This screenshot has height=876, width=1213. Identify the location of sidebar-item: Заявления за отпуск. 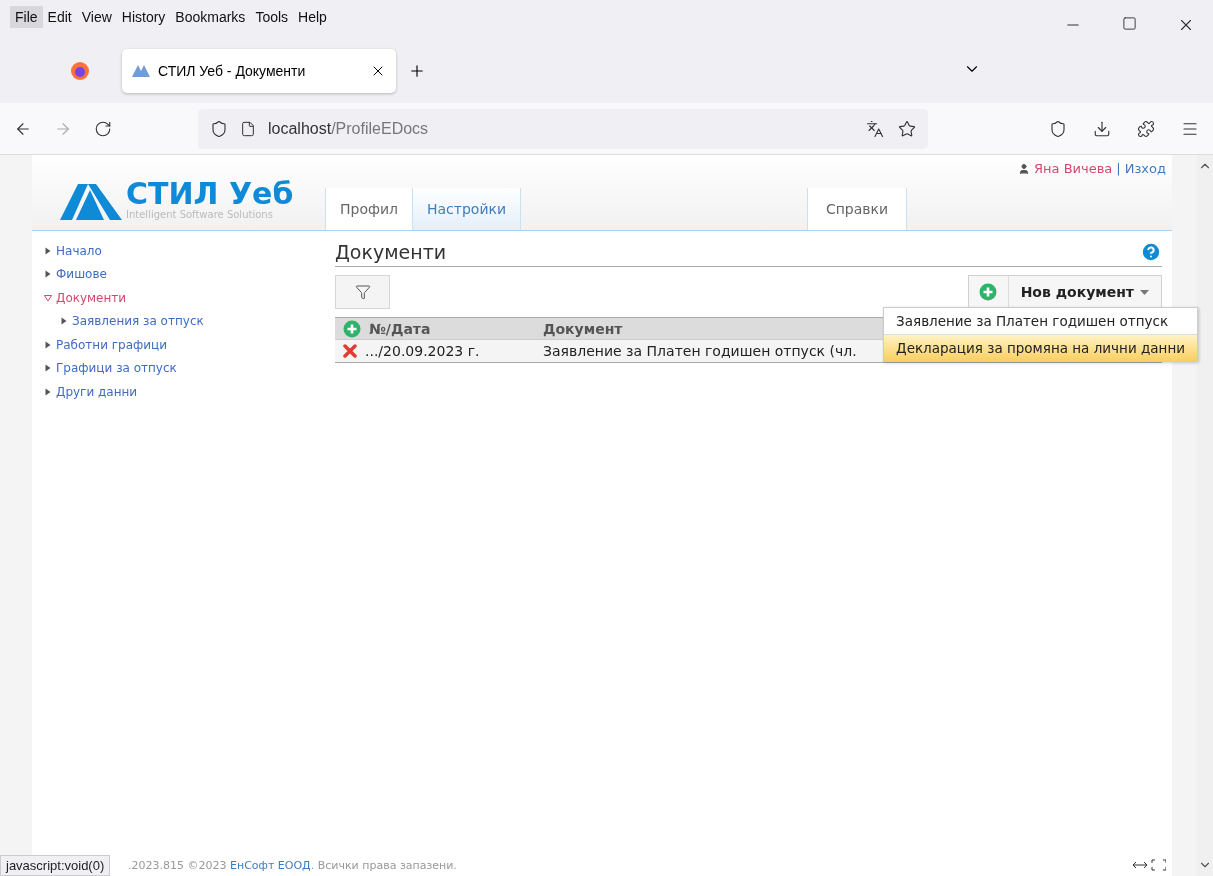
(189, 321).